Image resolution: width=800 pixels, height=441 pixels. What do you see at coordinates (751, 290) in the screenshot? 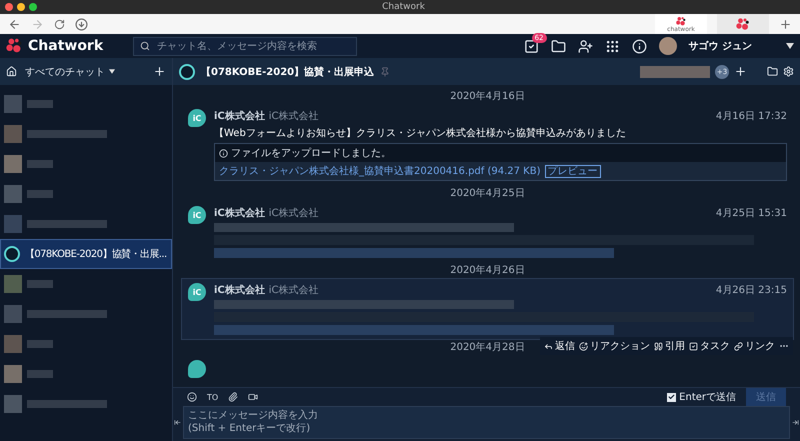
I see `message-time: 4月26日 23:15` at bounding box center [751, 290].